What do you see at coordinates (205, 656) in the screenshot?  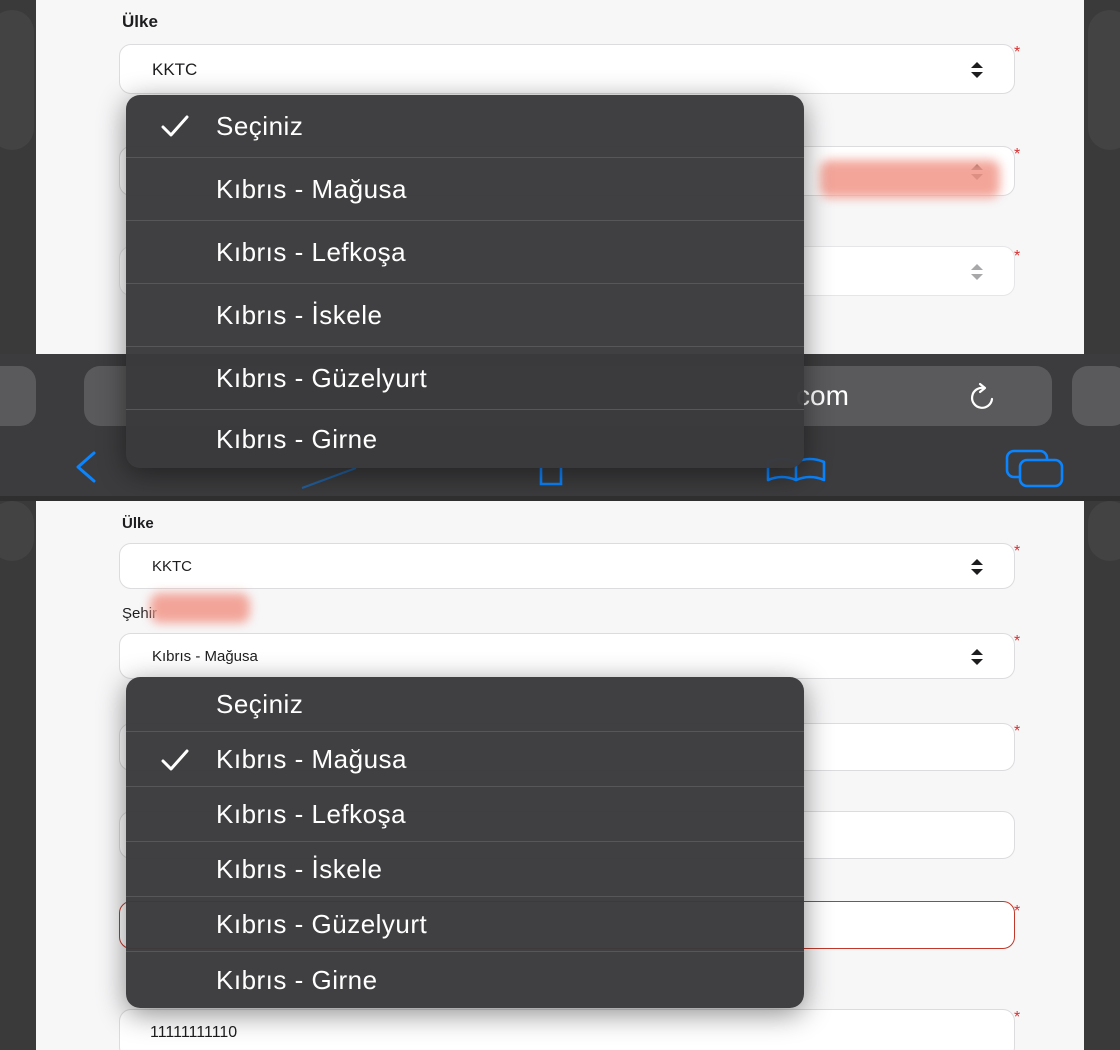 I see `city-select-value: Kıbrıs - Mağusa` at bounding box center [205, 656].